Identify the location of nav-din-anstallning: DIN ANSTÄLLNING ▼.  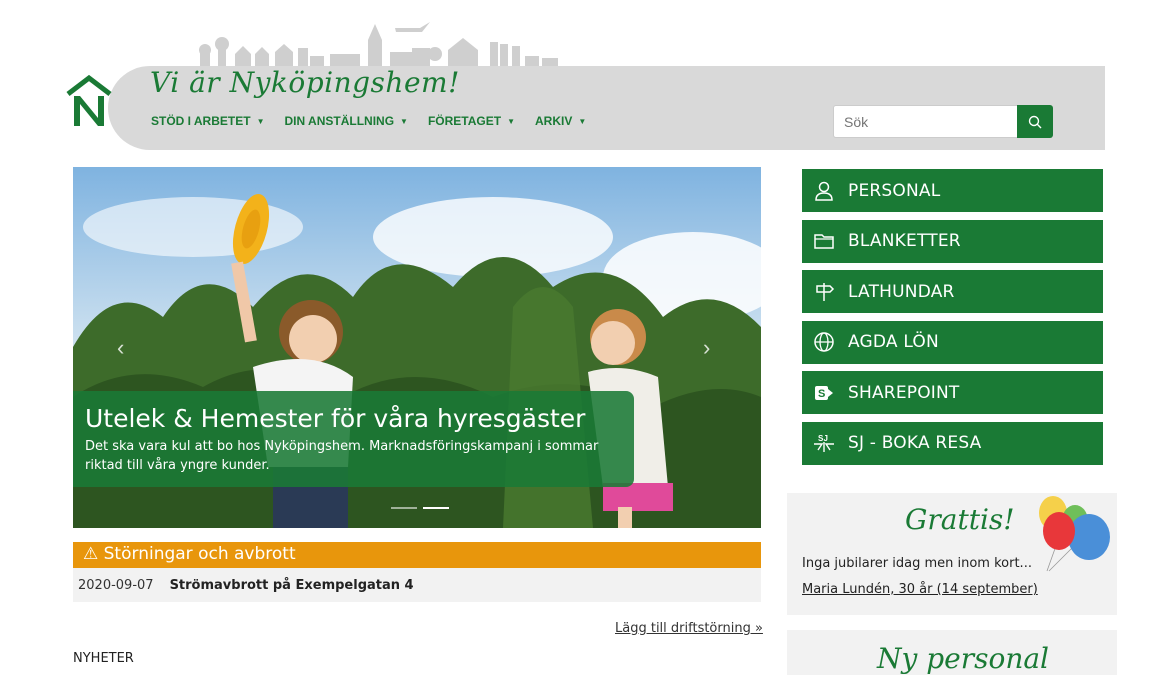
(345, 121).